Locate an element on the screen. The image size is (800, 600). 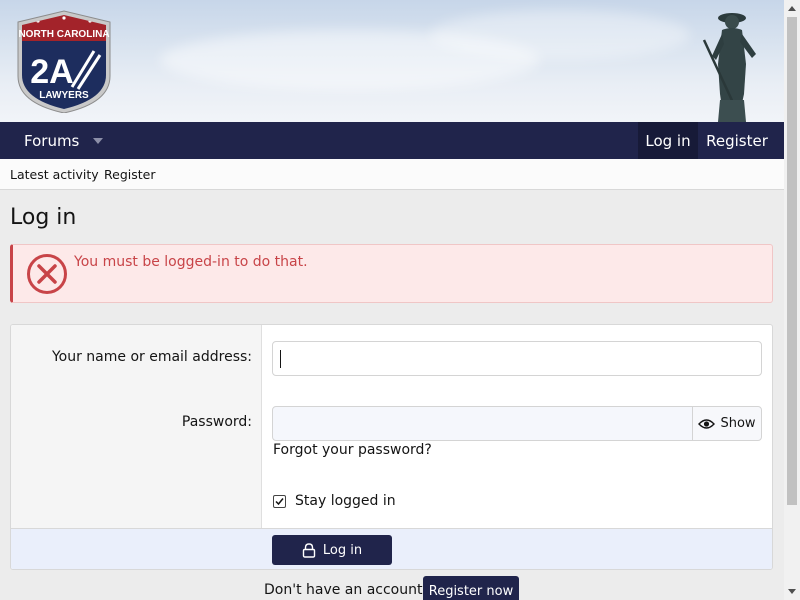
lock-icon is located at coordinates (309, 550).